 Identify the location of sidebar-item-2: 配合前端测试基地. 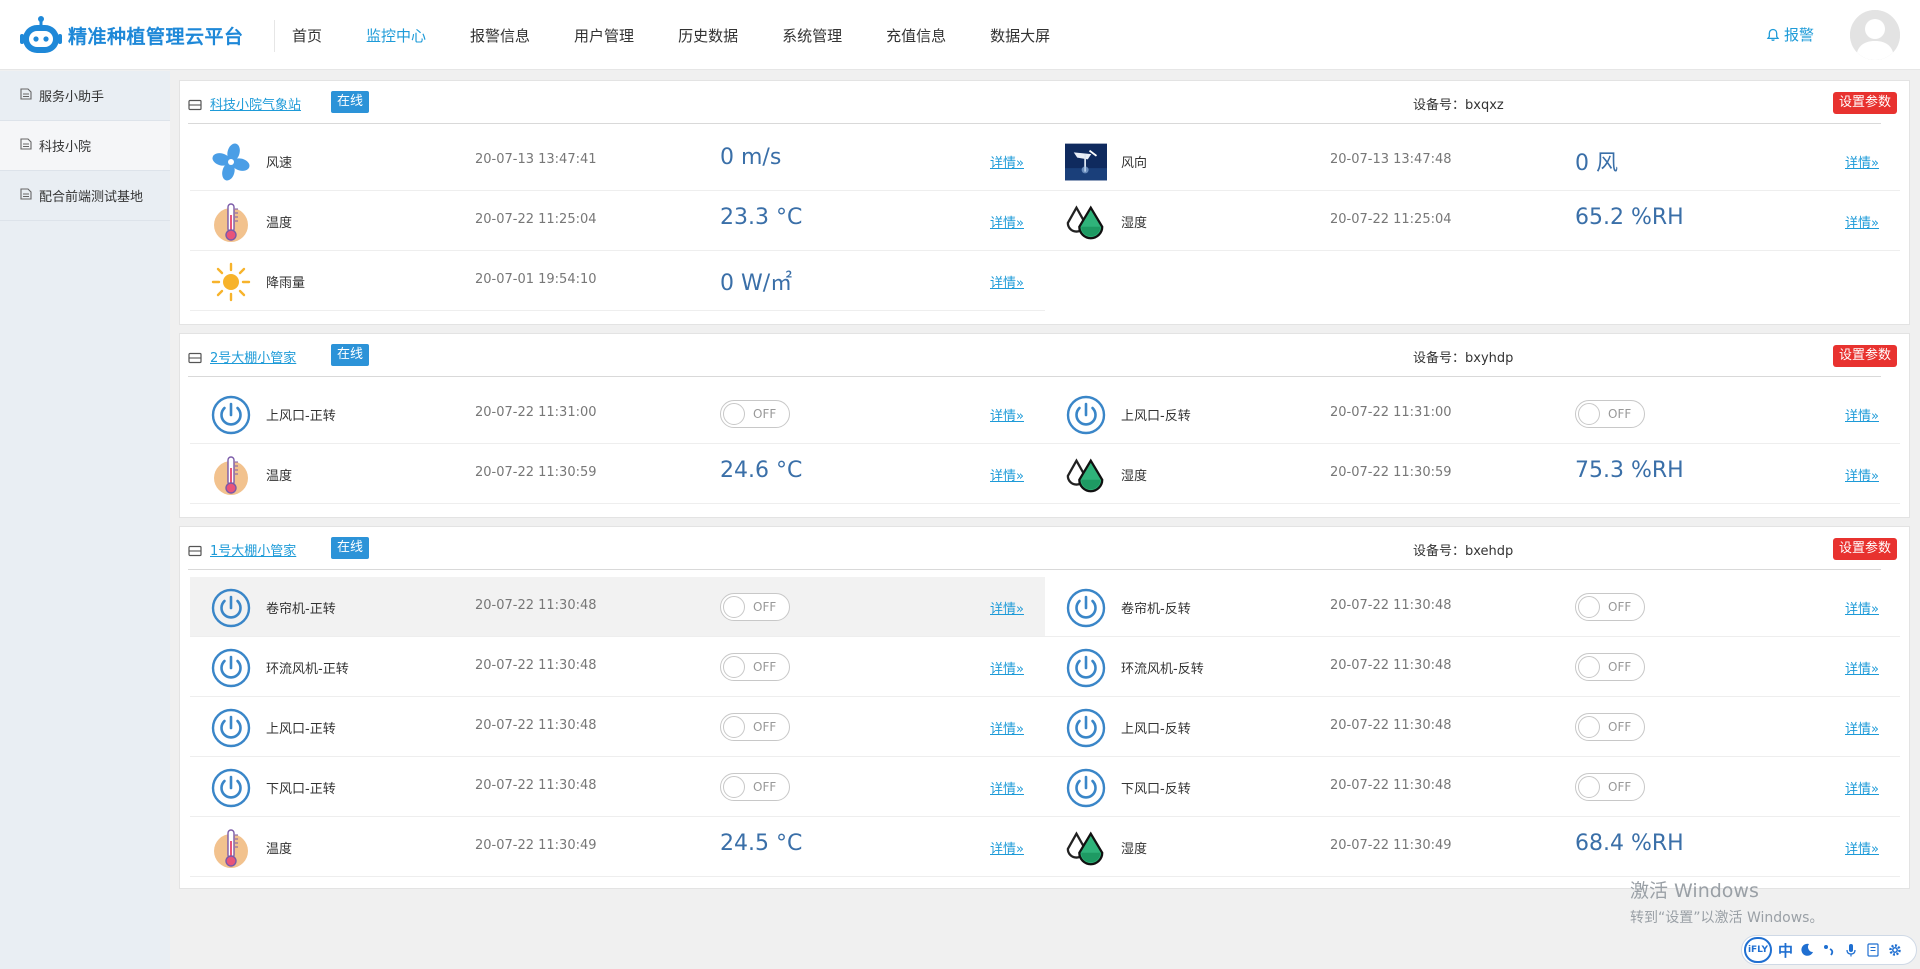
(85, 196).